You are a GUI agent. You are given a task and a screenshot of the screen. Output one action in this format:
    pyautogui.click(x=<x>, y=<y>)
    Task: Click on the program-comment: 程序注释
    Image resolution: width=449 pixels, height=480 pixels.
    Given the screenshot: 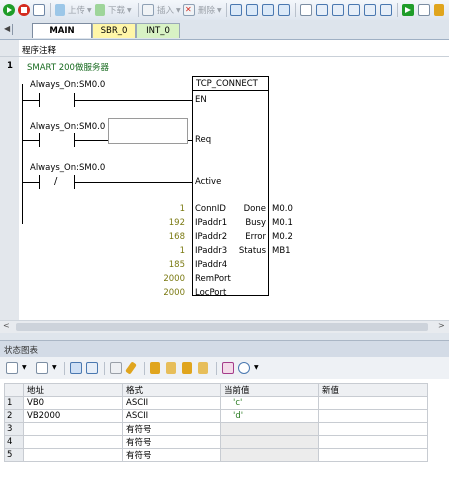 What is the action you would take?
    pyautogui.click(x=39, y=50)
    